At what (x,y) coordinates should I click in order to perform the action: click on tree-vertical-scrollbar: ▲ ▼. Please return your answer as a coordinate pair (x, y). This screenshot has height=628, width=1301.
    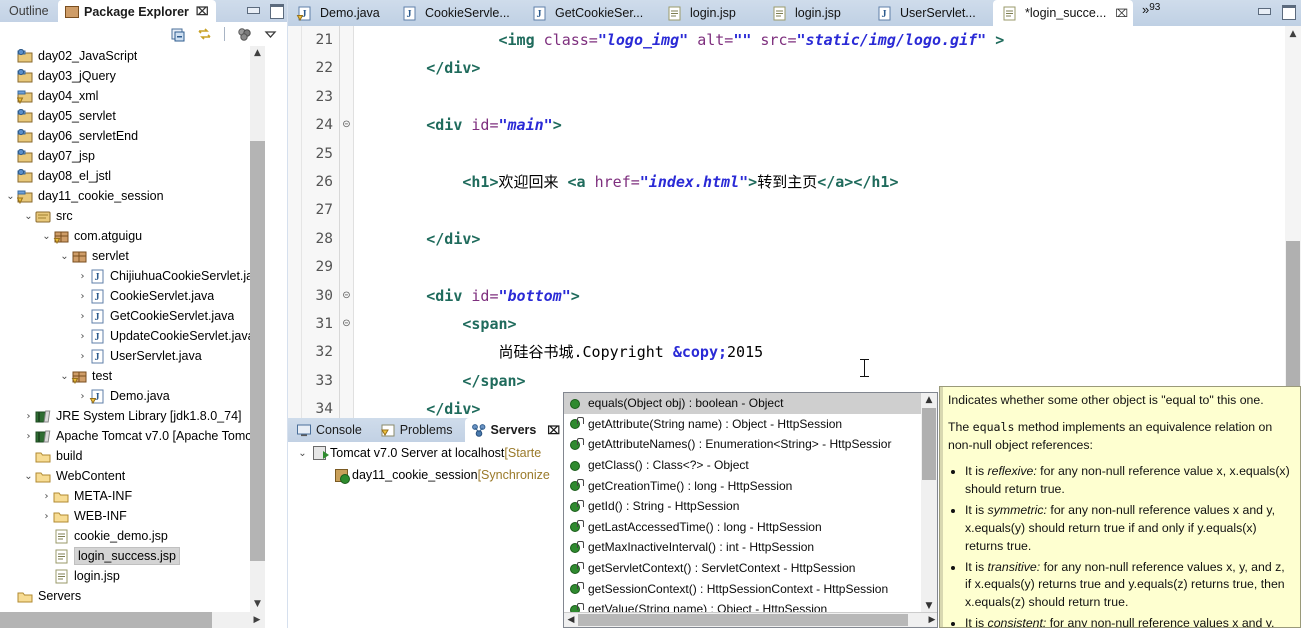
    Looking at the image, I should click on (257, 329).